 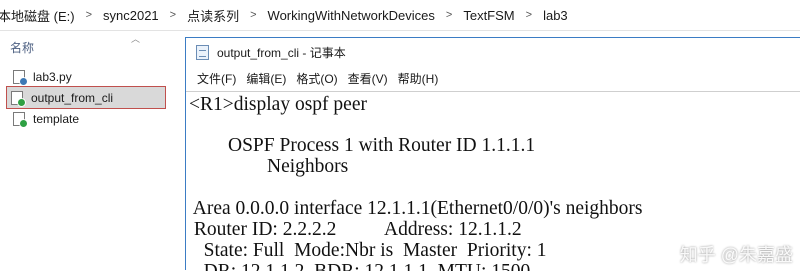 What do you see at coordinates (316, 78) in the screenshot?
I see `menu-format: 格式(O)` at bounding box center [316, 78].